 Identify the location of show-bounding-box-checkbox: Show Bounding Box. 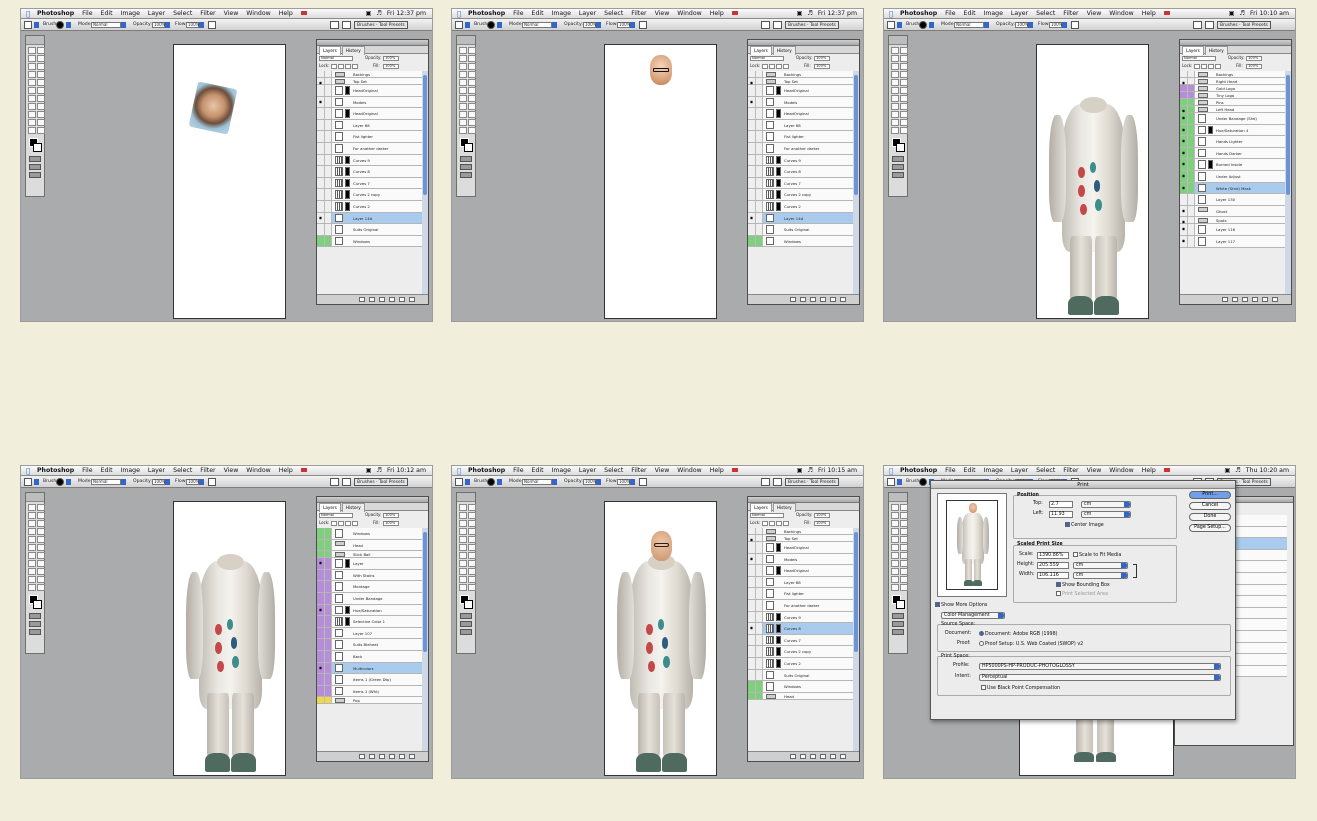
(1083, 585).